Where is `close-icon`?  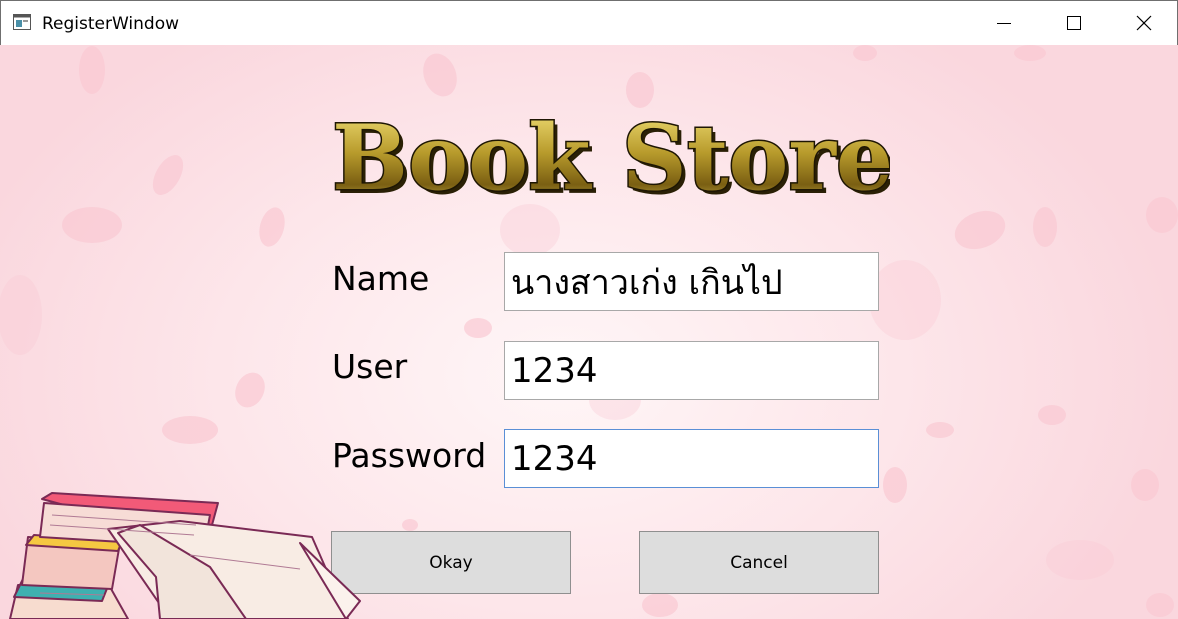 close-icon is located at coordinates (1144, 23).